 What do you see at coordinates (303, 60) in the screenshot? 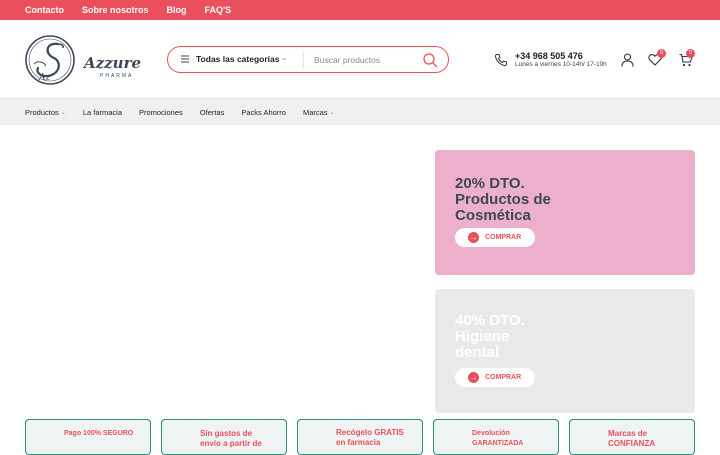
I see `search-divider` at bounding box center [303, 60].